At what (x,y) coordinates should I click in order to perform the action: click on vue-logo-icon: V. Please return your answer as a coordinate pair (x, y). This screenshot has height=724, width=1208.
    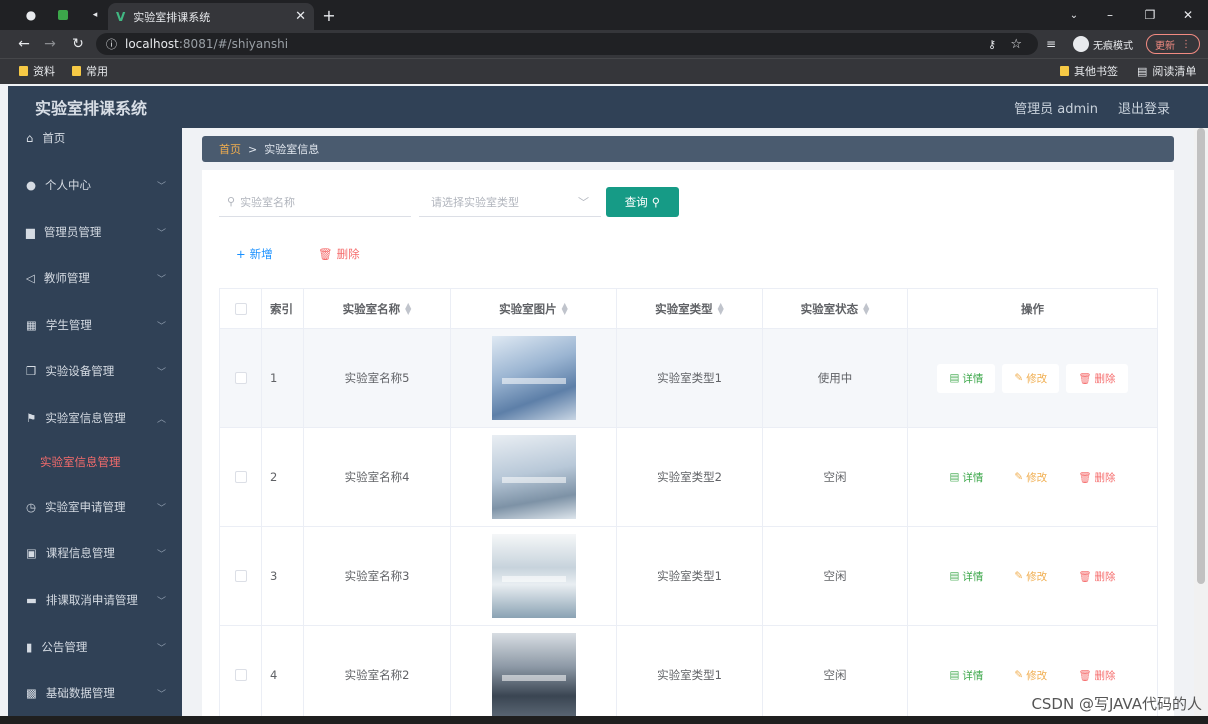
    Looking at the image, I should click on (121, 16).